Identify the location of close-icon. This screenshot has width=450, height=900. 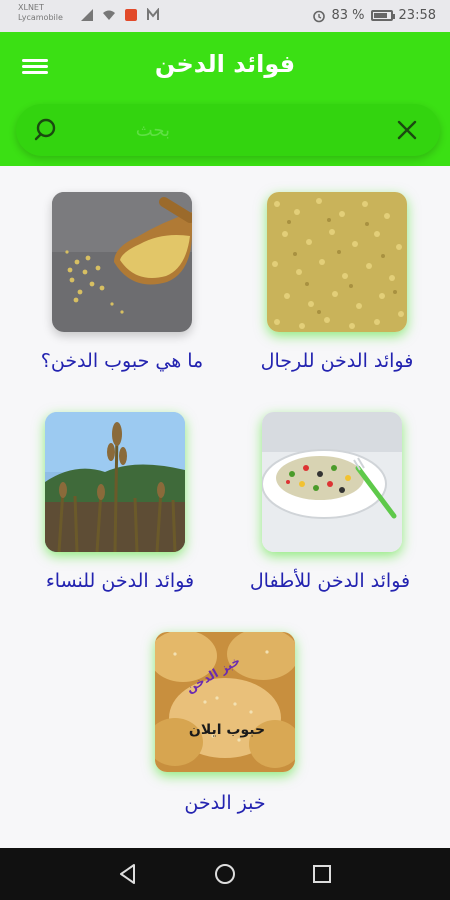
(407, 130).